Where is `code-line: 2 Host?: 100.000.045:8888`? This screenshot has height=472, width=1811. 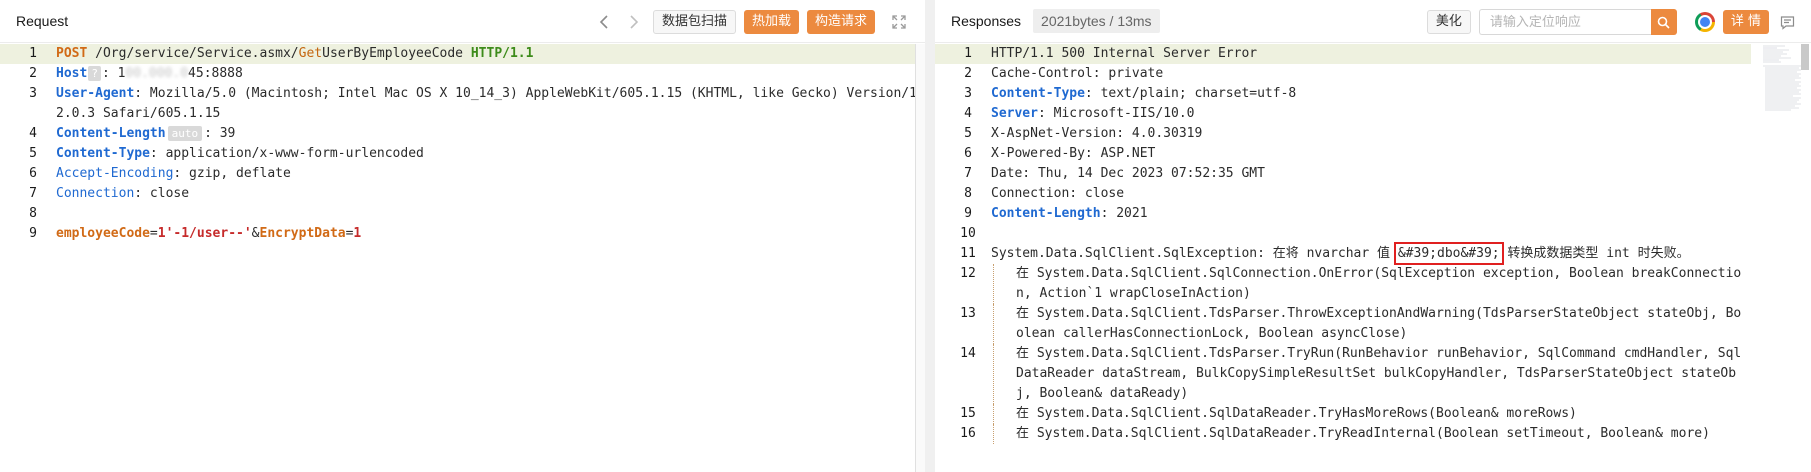
code-line: 2 Host?: 100.000.045:8888 is located at coordinates (462, 74).